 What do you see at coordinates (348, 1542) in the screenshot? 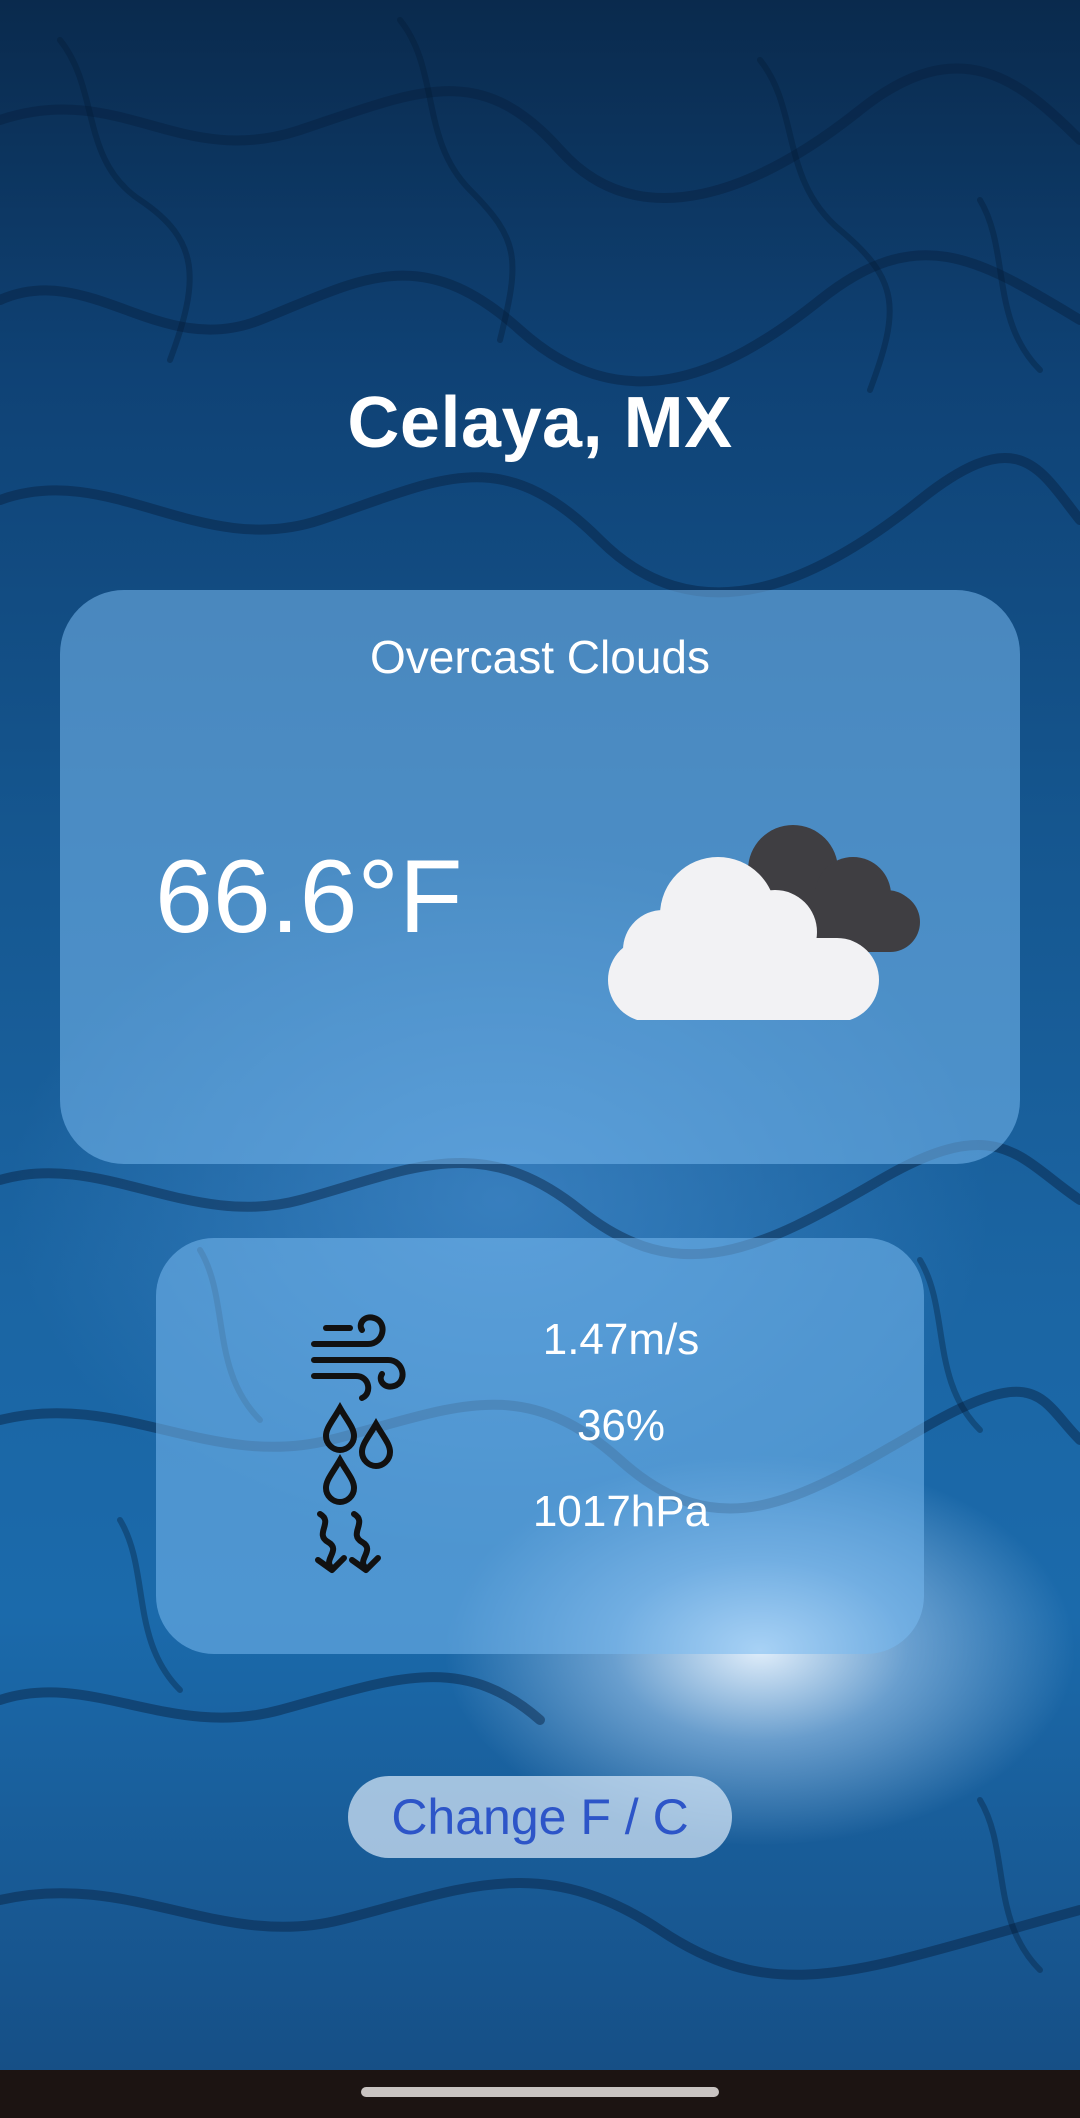
I see `pressure-icon` at bounding box center [348, 1542].